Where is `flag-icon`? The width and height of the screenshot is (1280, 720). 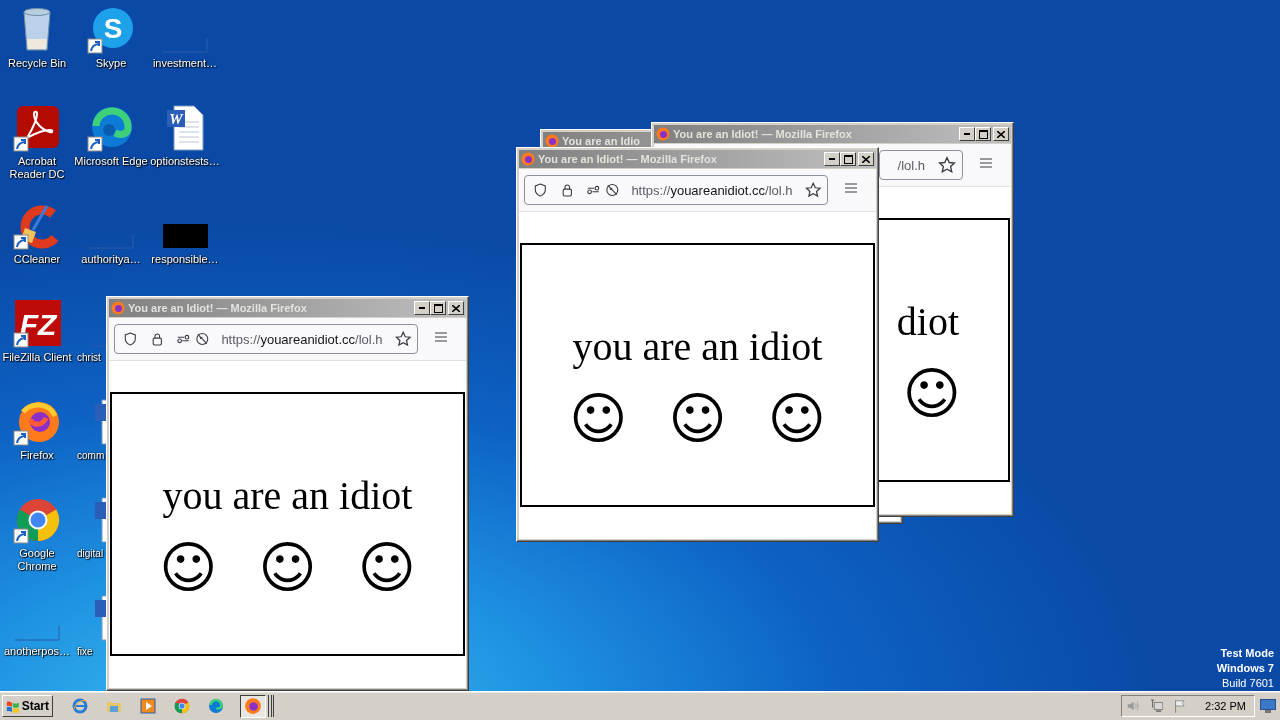
flag-icon is located at coordinates (1180, 706).